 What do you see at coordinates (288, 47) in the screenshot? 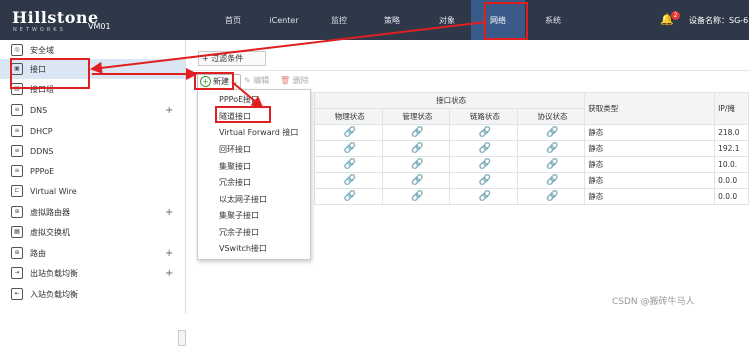
I see `arrow-to-interface` at bounding box center [288, 47].